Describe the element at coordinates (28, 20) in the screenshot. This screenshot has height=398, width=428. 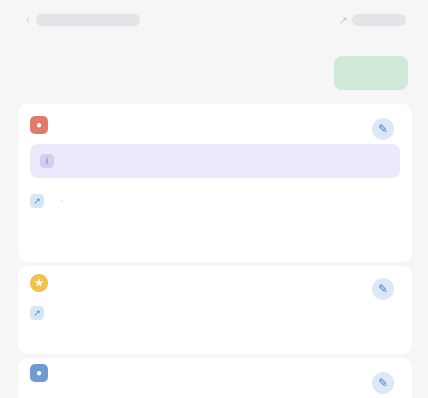
I see `back-chevron-icon: ‹` at that location.